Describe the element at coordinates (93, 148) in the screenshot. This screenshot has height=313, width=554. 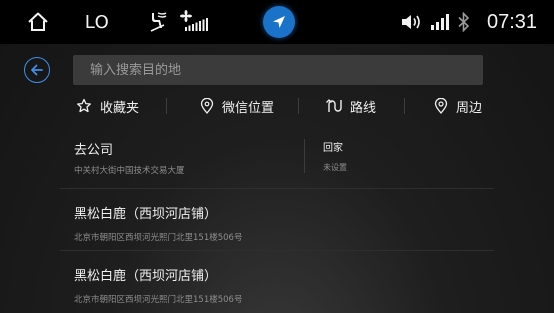
I see `go-to-work-title: 去公司` at that location.